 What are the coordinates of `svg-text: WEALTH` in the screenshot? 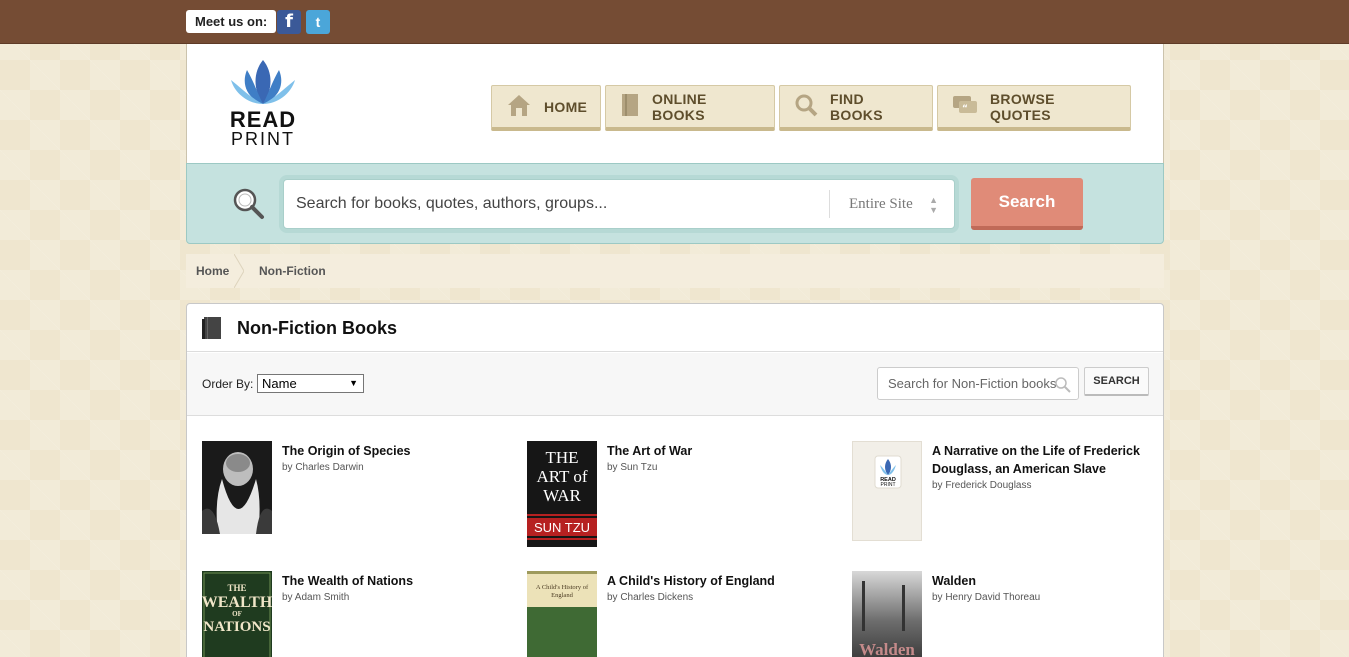 It's located at (237, 602).